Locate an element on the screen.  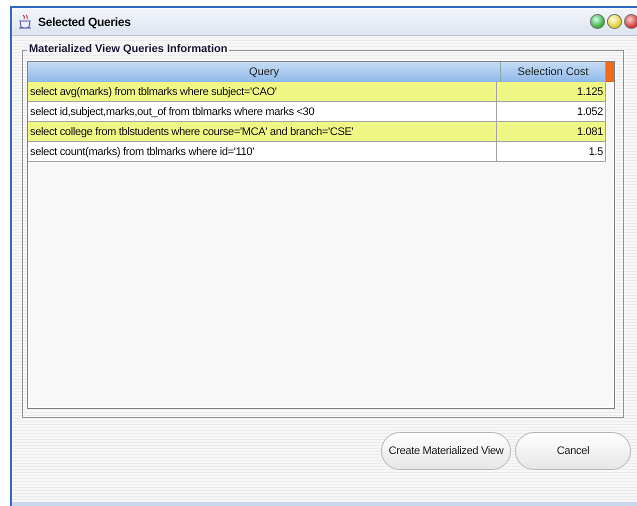
table-cell: 1.081 is located at coordinates (551, 131).